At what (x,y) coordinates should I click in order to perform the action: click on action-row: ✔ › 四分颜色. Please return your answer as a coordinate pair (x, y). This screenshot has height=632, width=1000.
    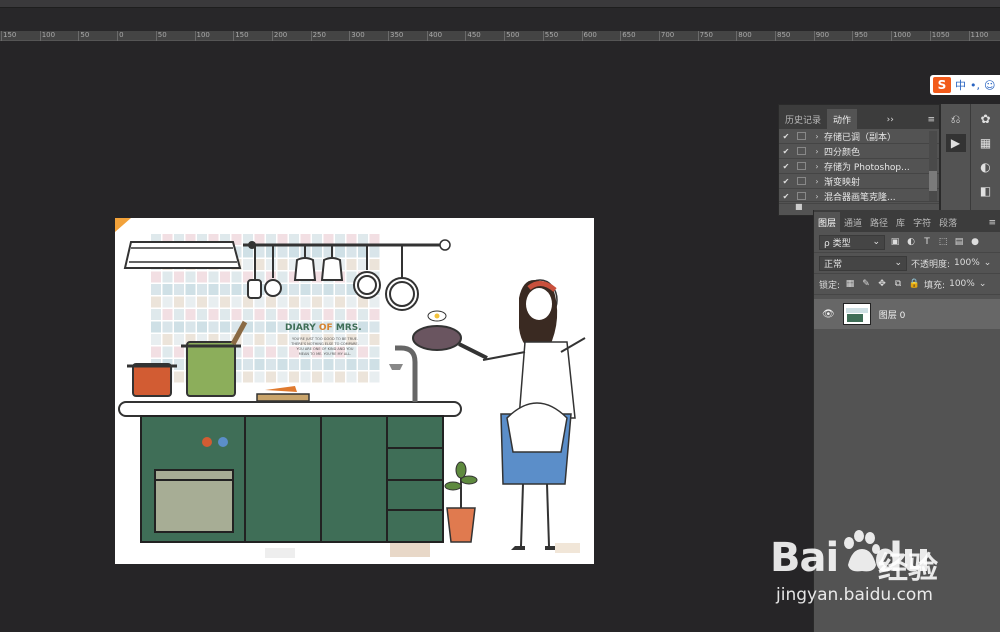
    Looking at the image, I should click on (859, 151).